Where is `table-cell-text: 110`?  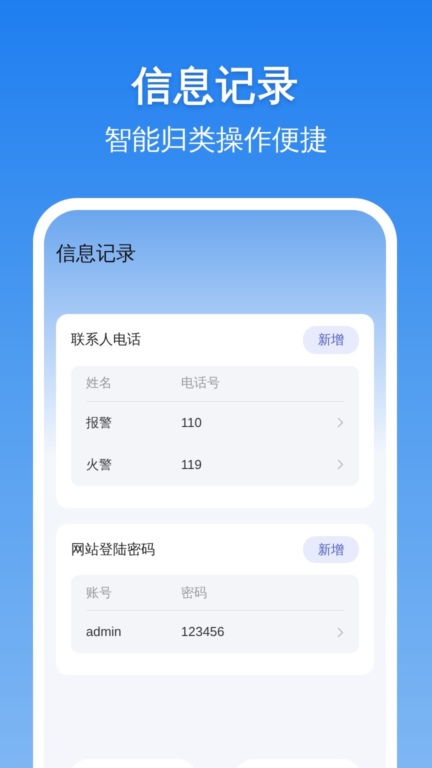 table-cell-text: 110 is located at coordinates (191, 423).